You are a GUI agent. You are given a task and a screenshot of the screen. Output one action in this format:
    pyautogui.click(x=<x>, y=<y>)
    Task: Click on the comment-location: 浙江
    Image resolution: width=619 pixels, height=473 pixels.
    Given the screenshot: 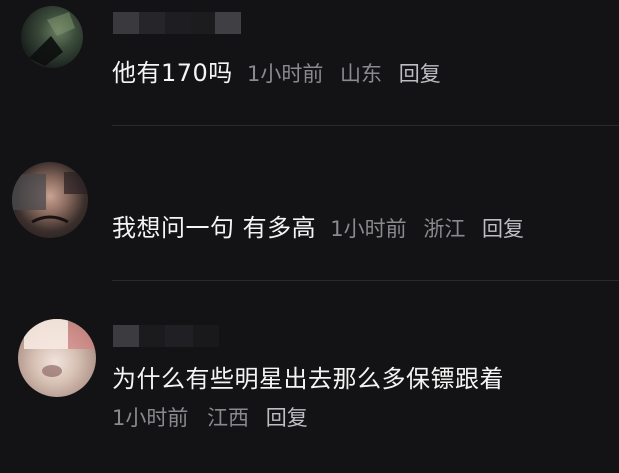 What is the action you would take?
    pyautogui.click(x=444, y=229)
    